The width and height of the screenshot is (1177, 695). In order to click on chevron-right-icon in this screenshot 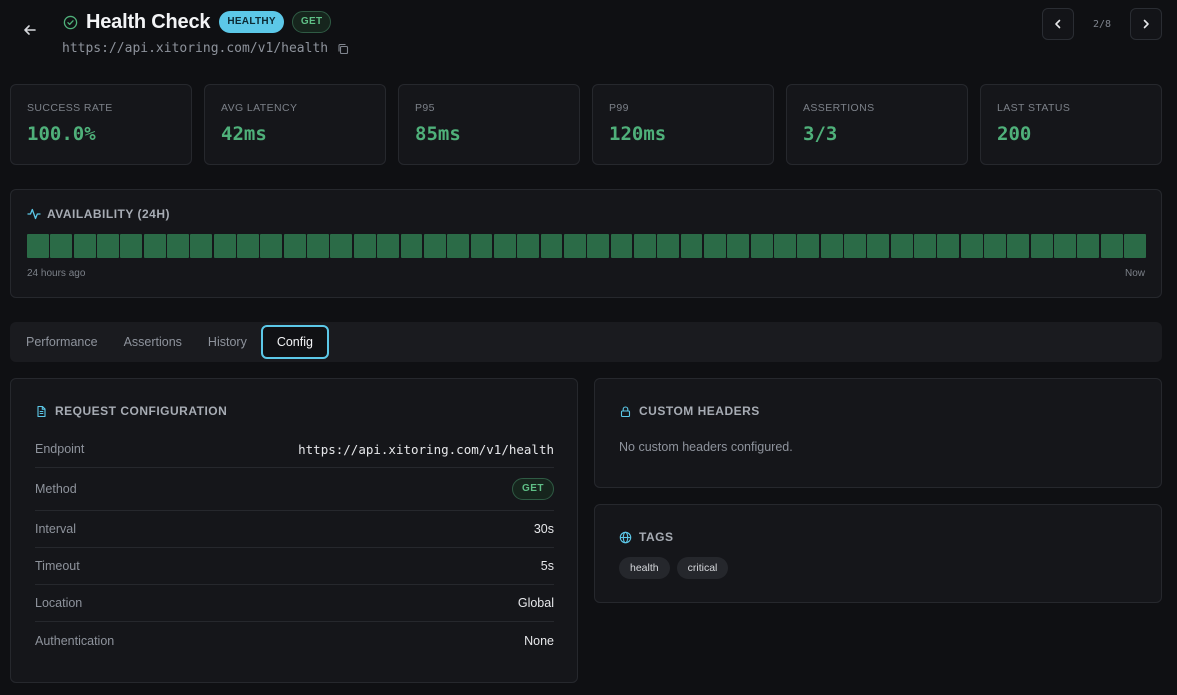, I will do `click(1146, 24)`.